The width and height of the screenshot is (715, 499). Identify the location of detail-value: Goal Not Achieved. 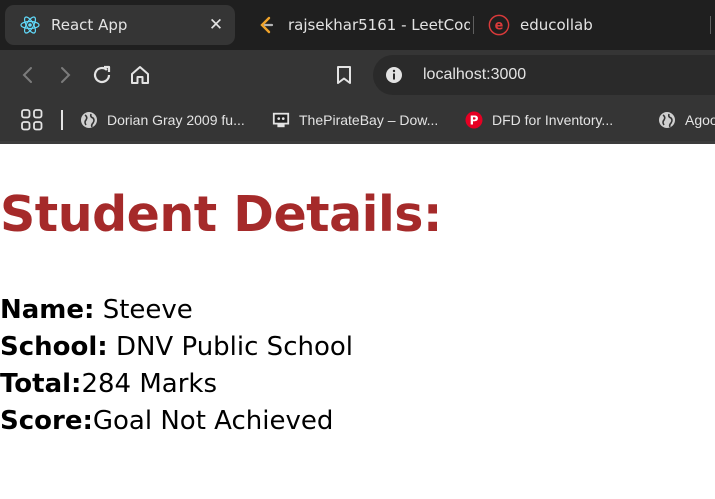
(213, 421).